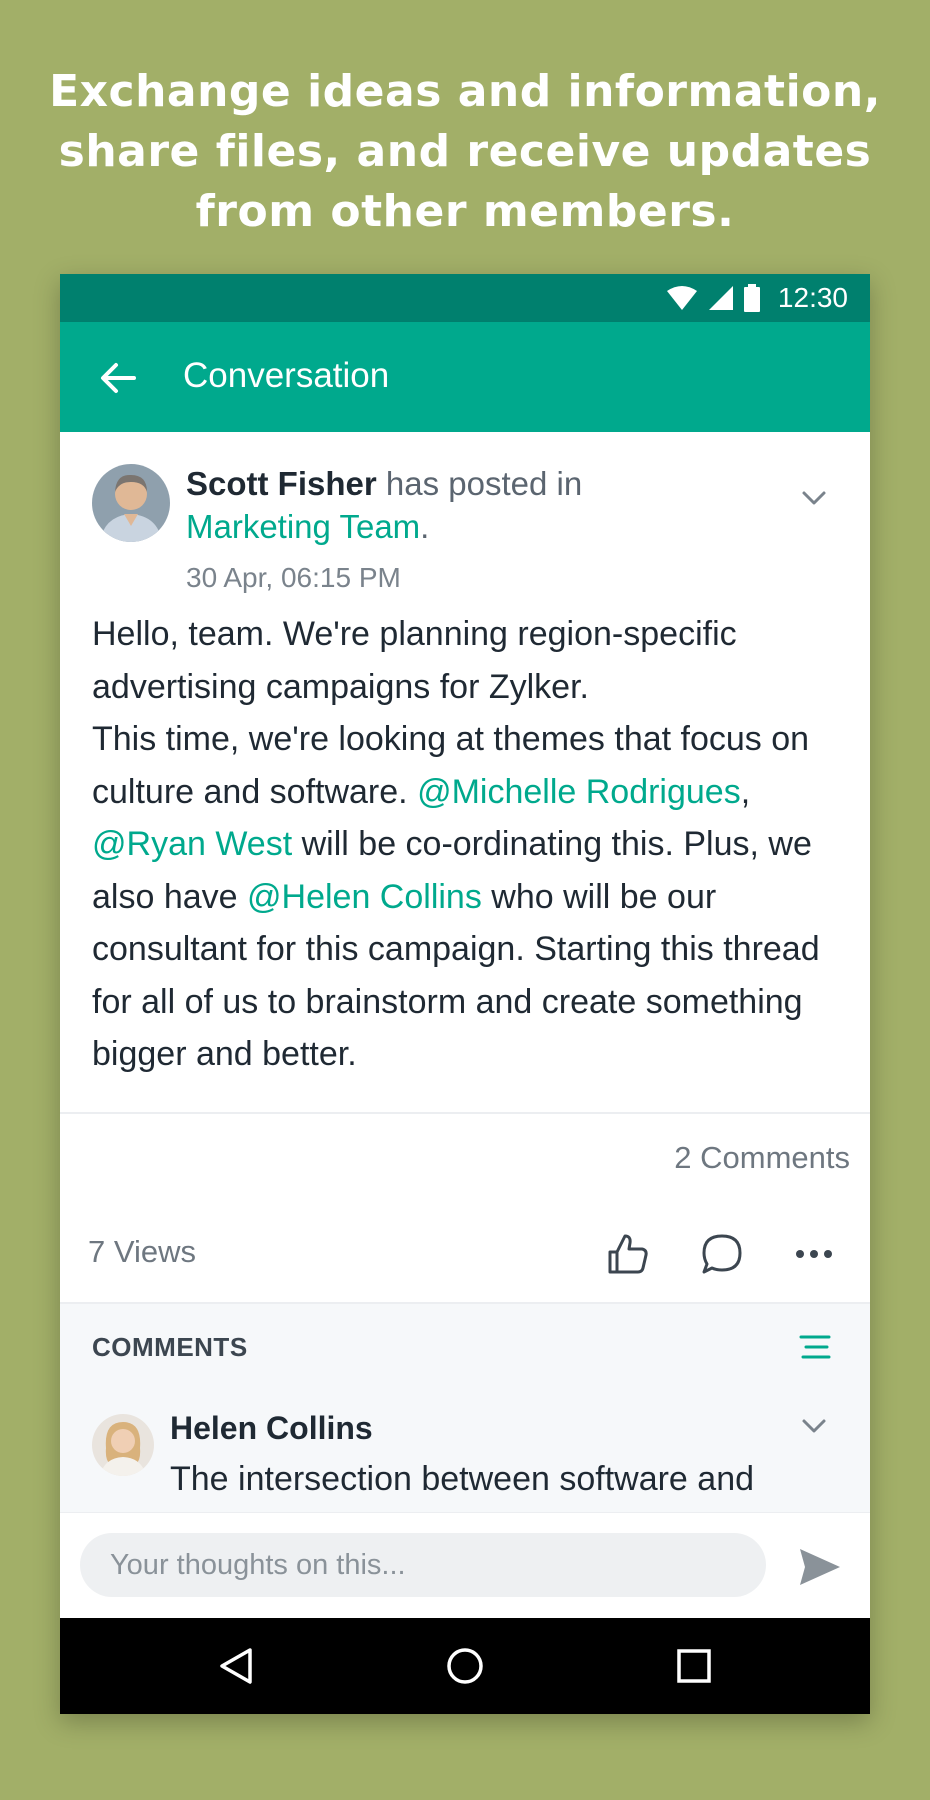 This screenshot has height=1800, width=930. Describe the element at coordinates (814, 1254) in the screenshot. I see `more-options-icon` at that location.